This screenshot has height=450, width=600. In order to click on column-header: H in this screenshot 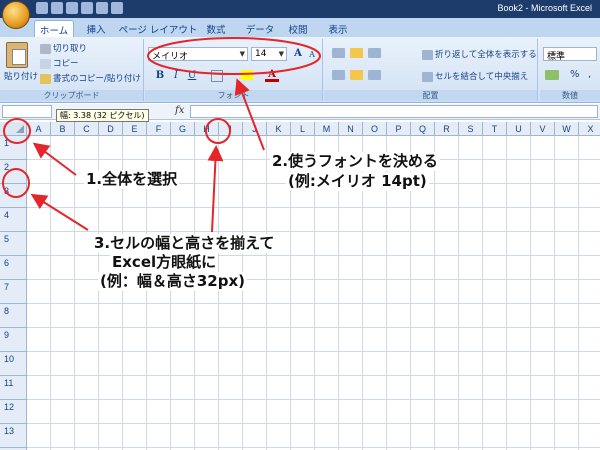, I will do `click(207, 128)`.